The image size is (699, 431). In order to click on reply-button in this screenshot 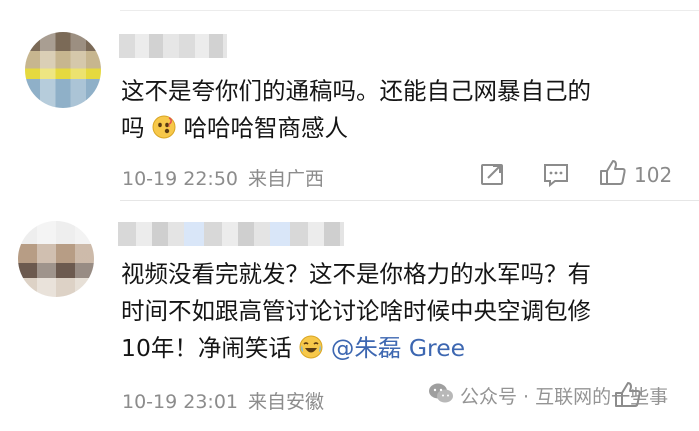, I will do `click(556, 176)`.